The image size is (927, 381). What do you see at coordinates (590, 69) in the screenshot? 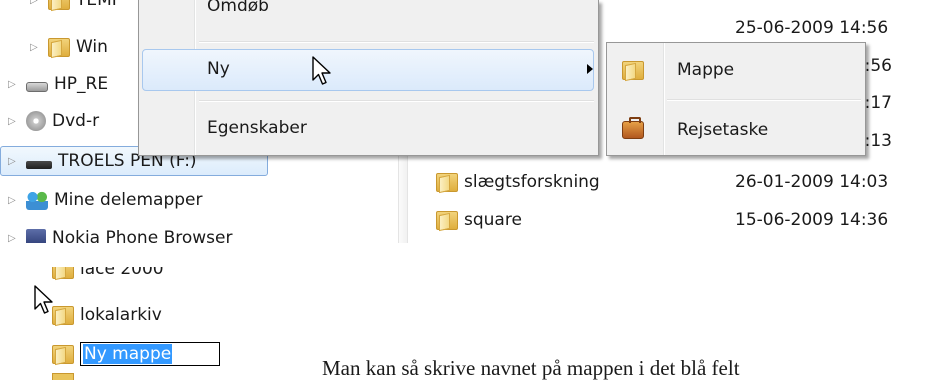
I see `submenu-arrow-icon` at bounding box center [590, 69].